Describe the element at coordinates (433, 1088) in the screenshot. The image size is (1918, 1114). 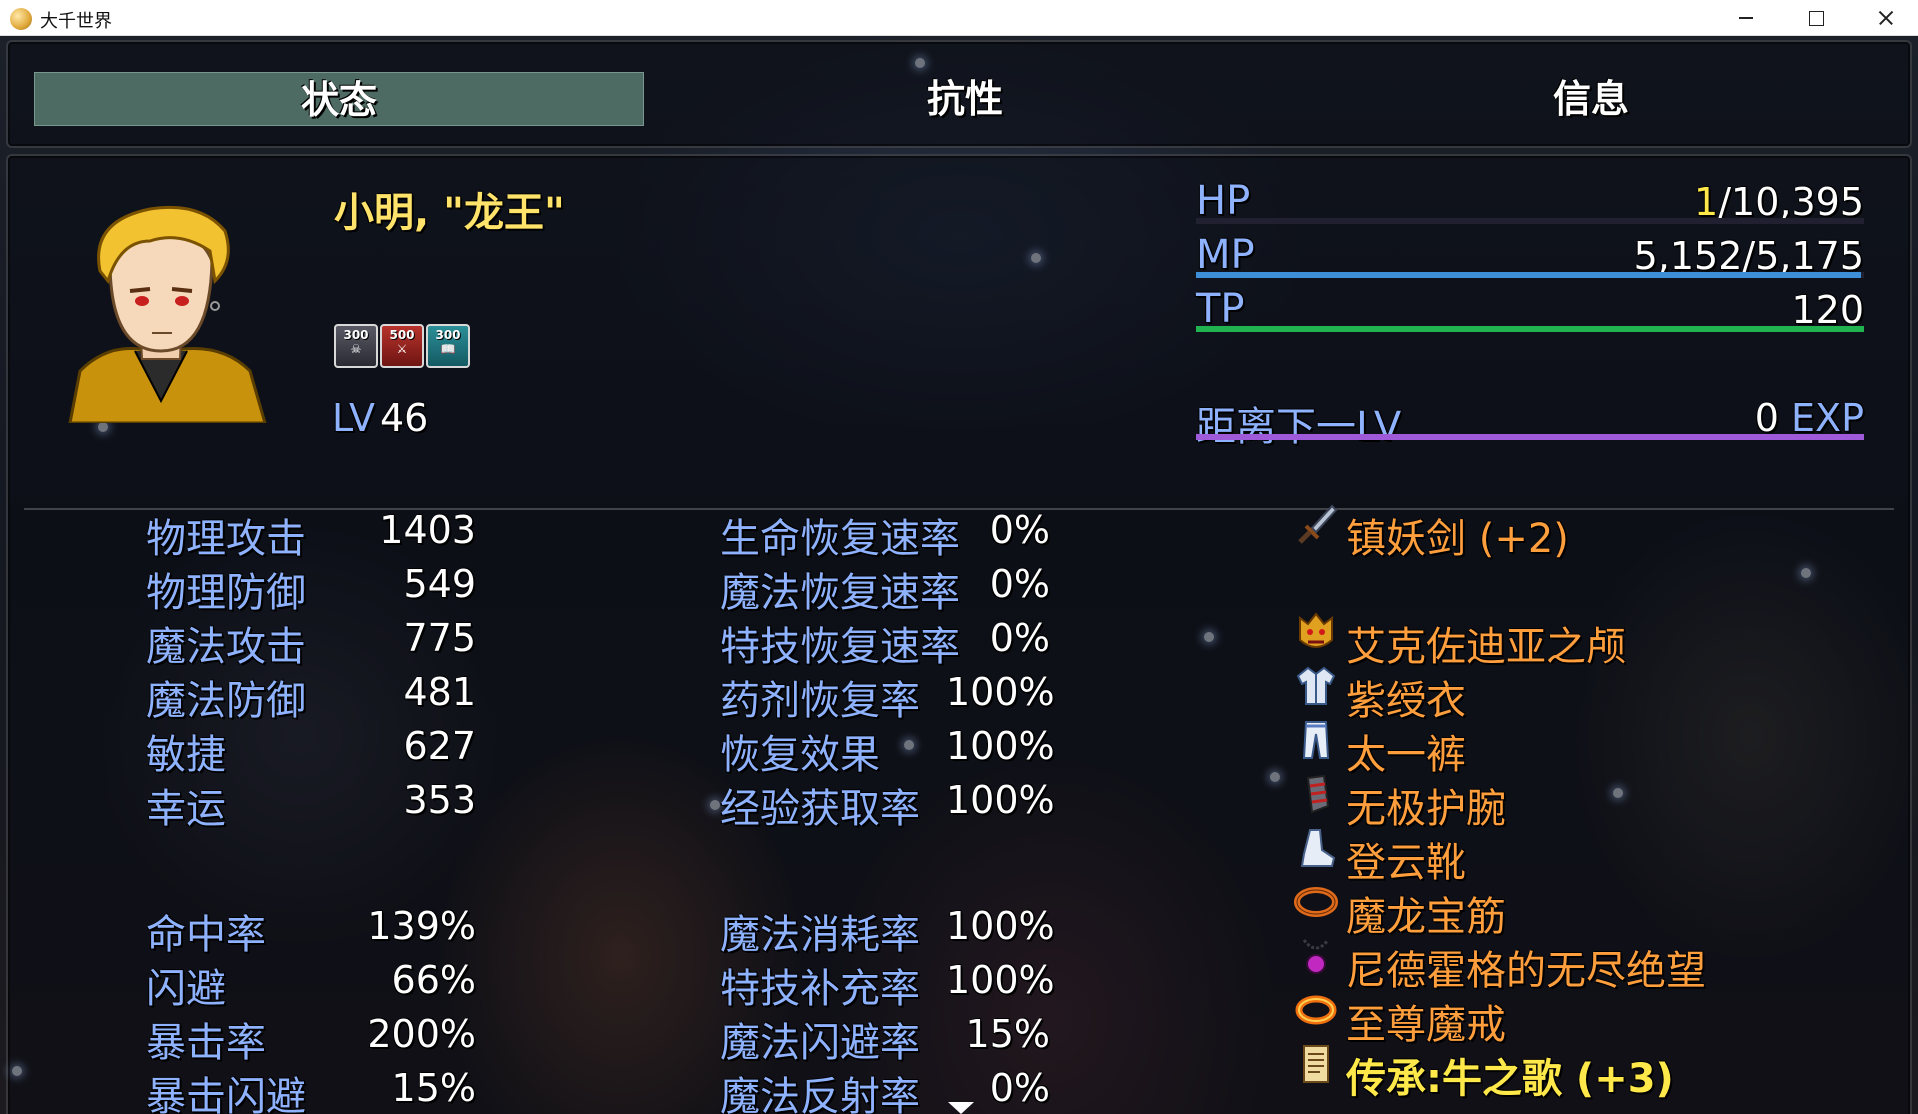
I see `xparam-value: 15%` at that location.